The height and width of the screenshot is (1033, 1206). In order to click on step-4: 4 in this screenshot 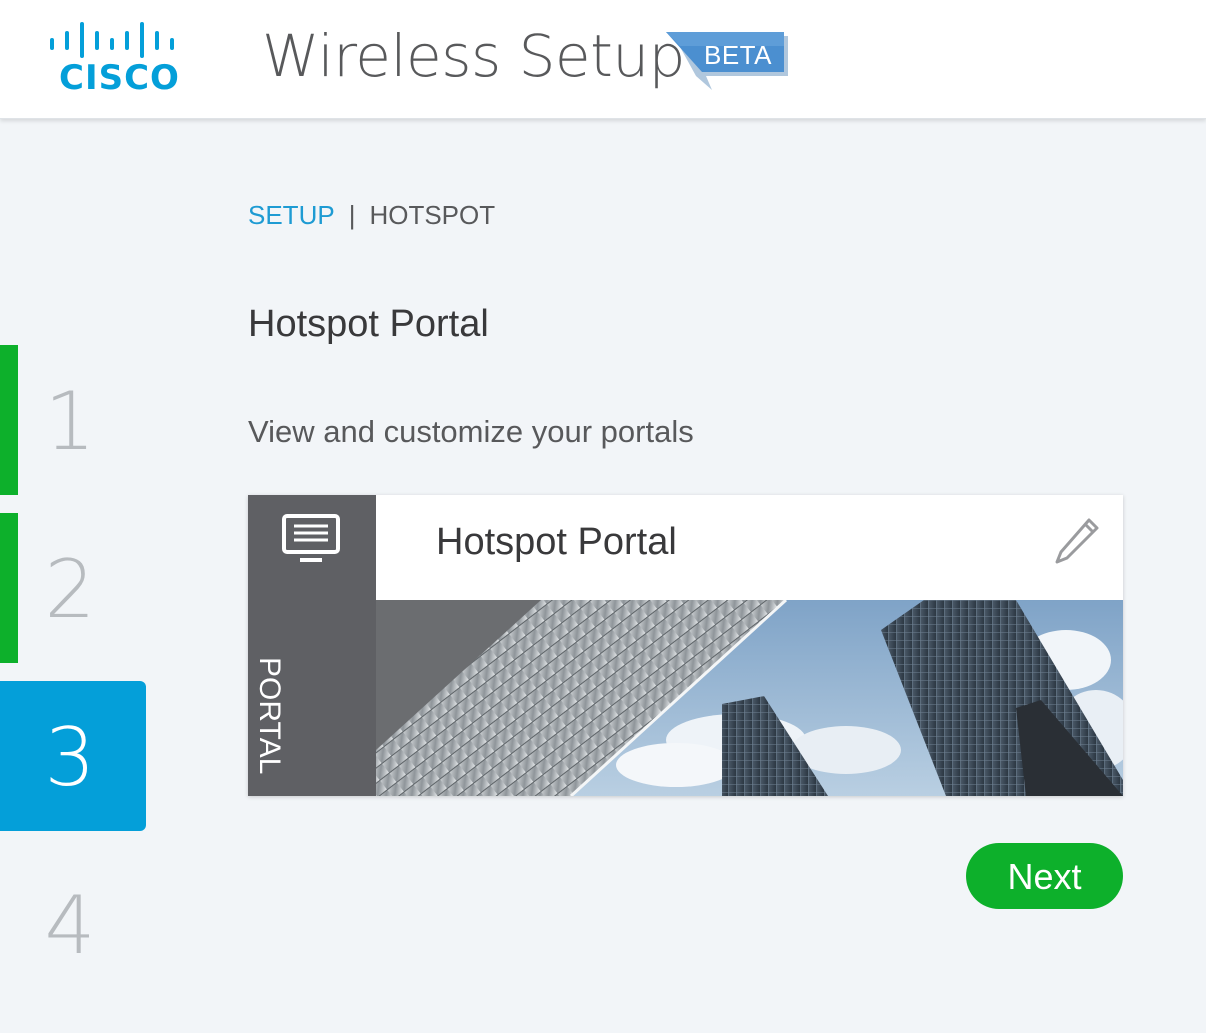, I will do `click(73, 924)`.